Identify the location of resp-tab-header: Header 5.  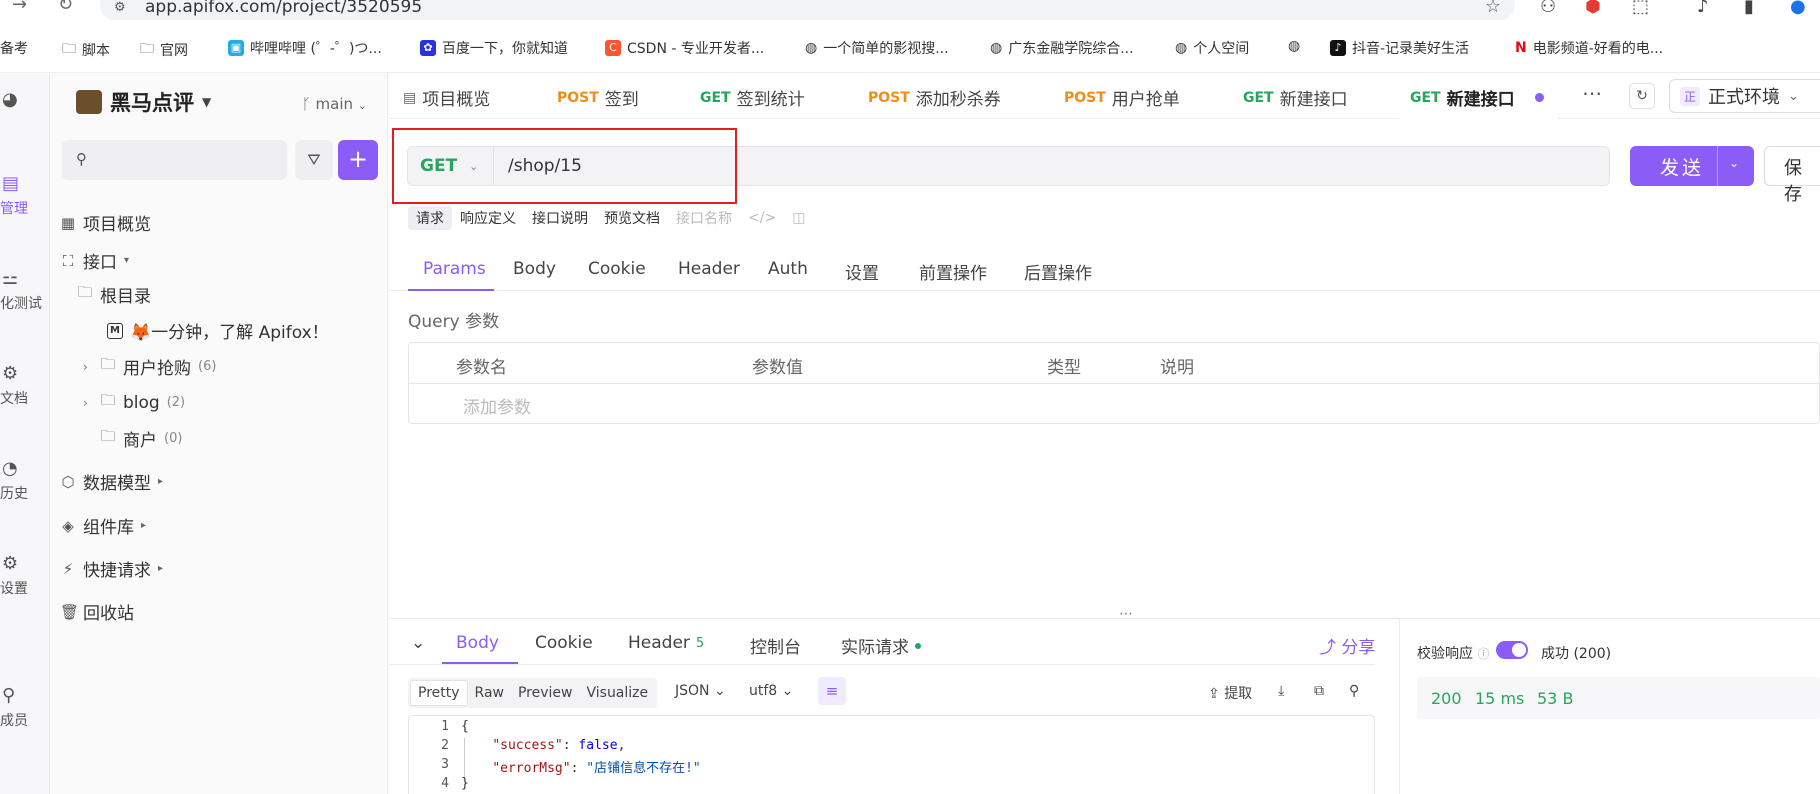
(666, 643).